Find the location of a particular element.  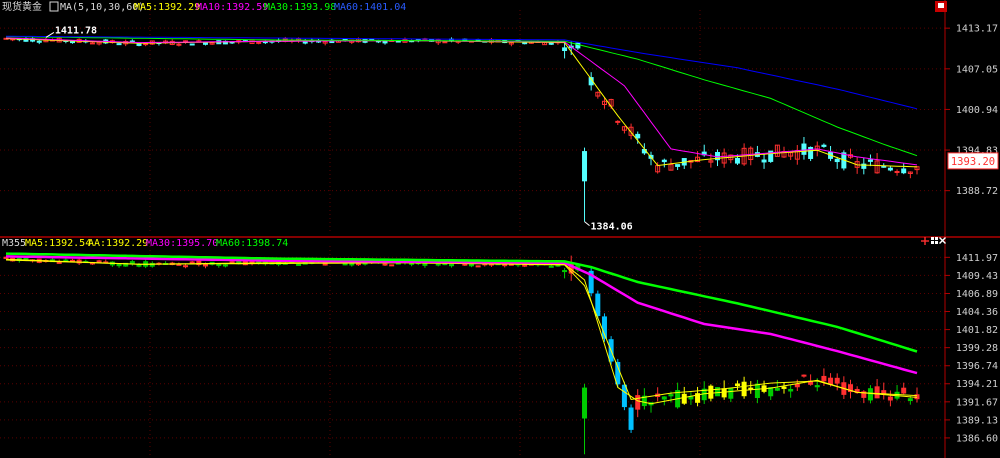

ma10-readout: MA10:1392.59 is located at coordinates (232, 7).